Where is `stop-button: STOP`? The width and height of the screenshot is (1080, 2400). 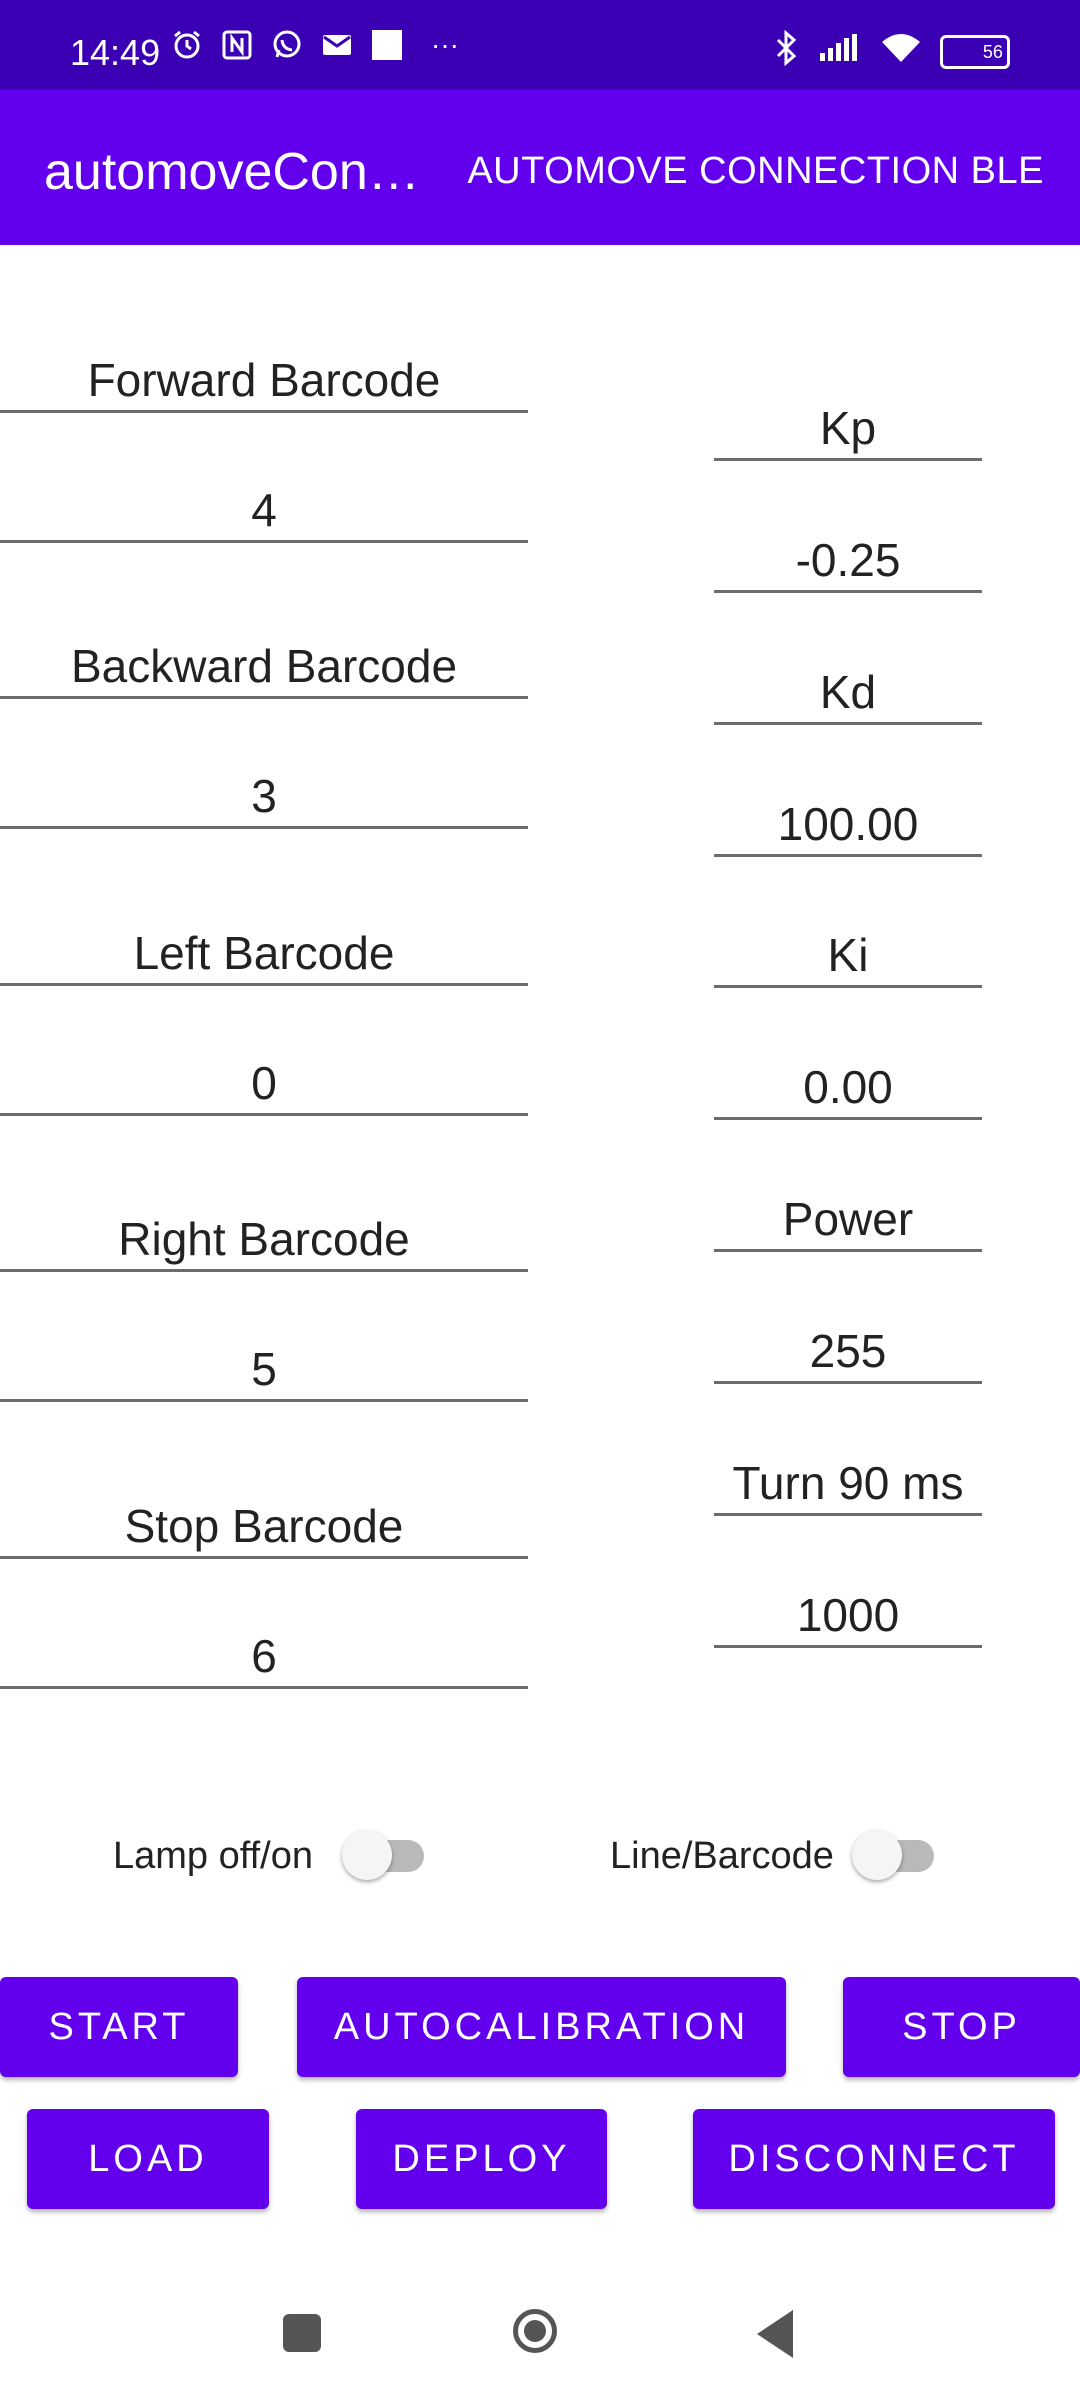
stop-button: STOP is located at coordinates (961, 2027).